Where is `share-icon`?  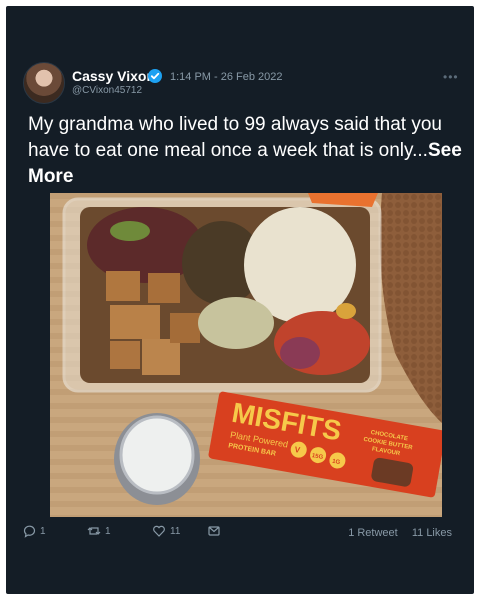
share-icon is located at coordinates (214, 531).